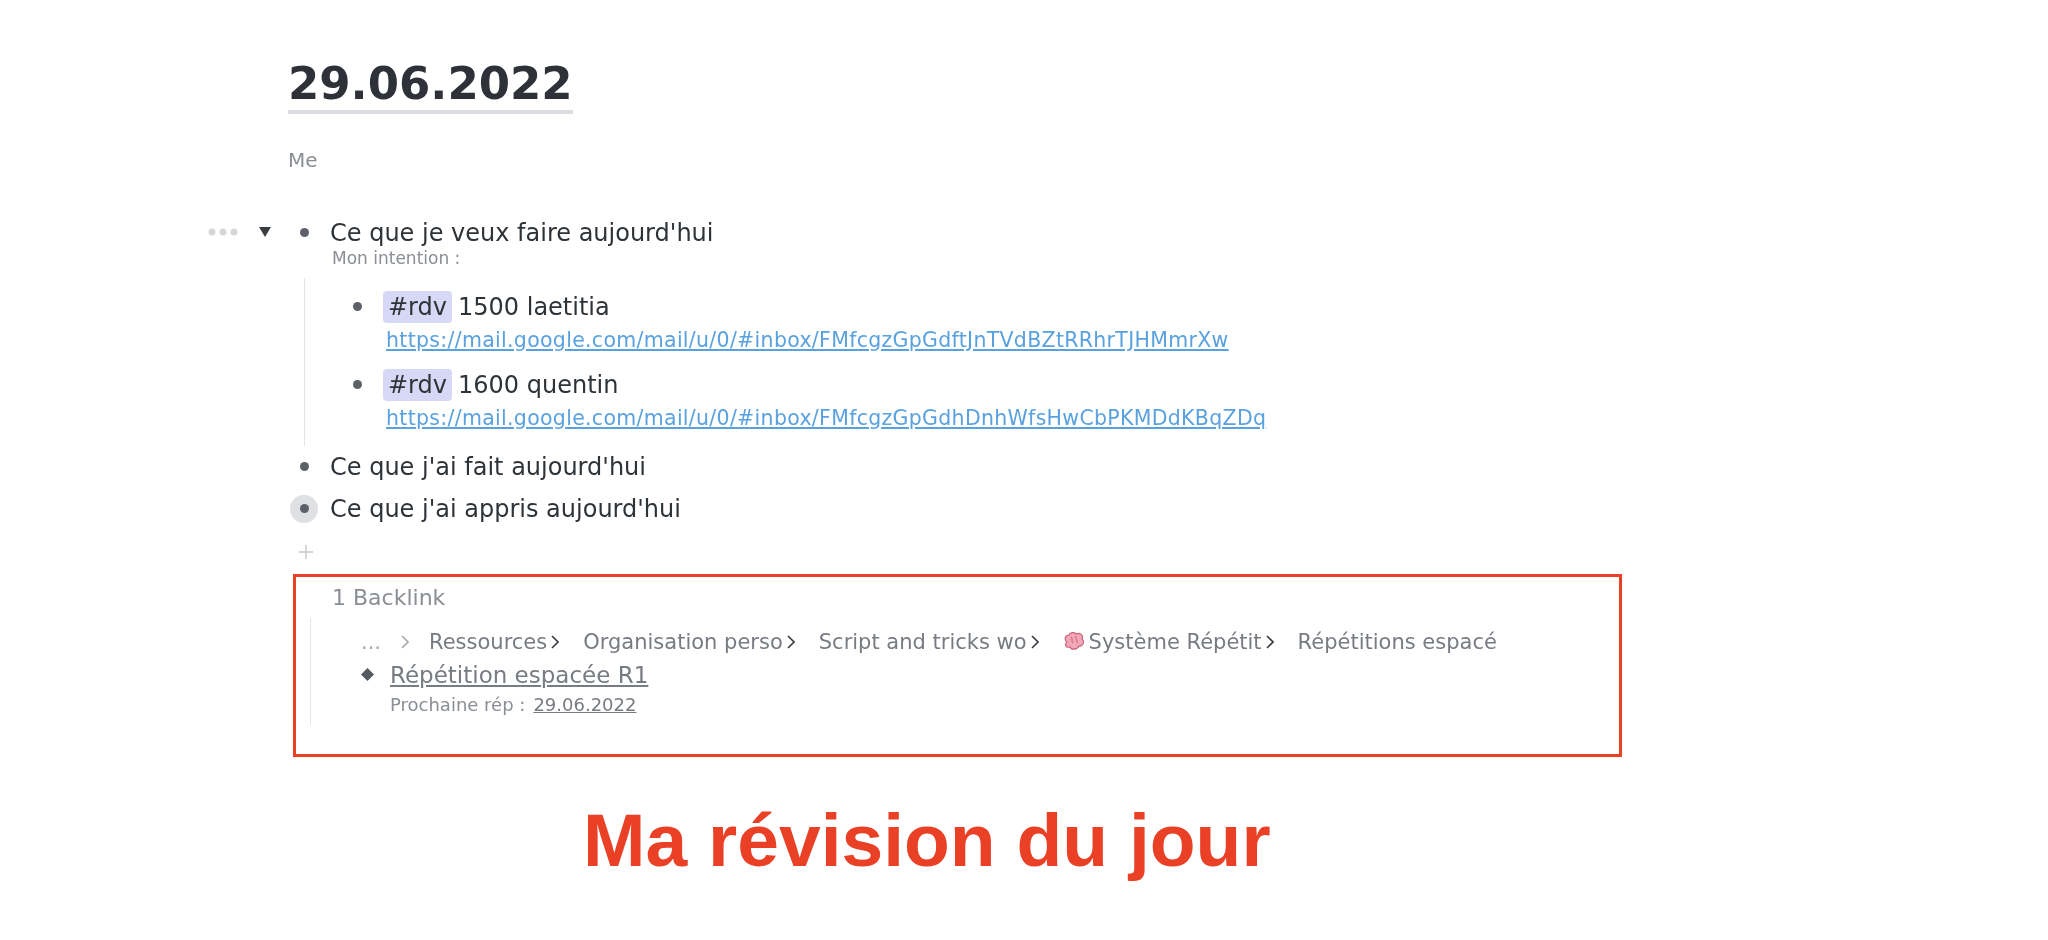 The height and width of the screenshot is (940, 2048). I want to click on breadcrumb-item: Répétitions espacé, so click(1397, 641).